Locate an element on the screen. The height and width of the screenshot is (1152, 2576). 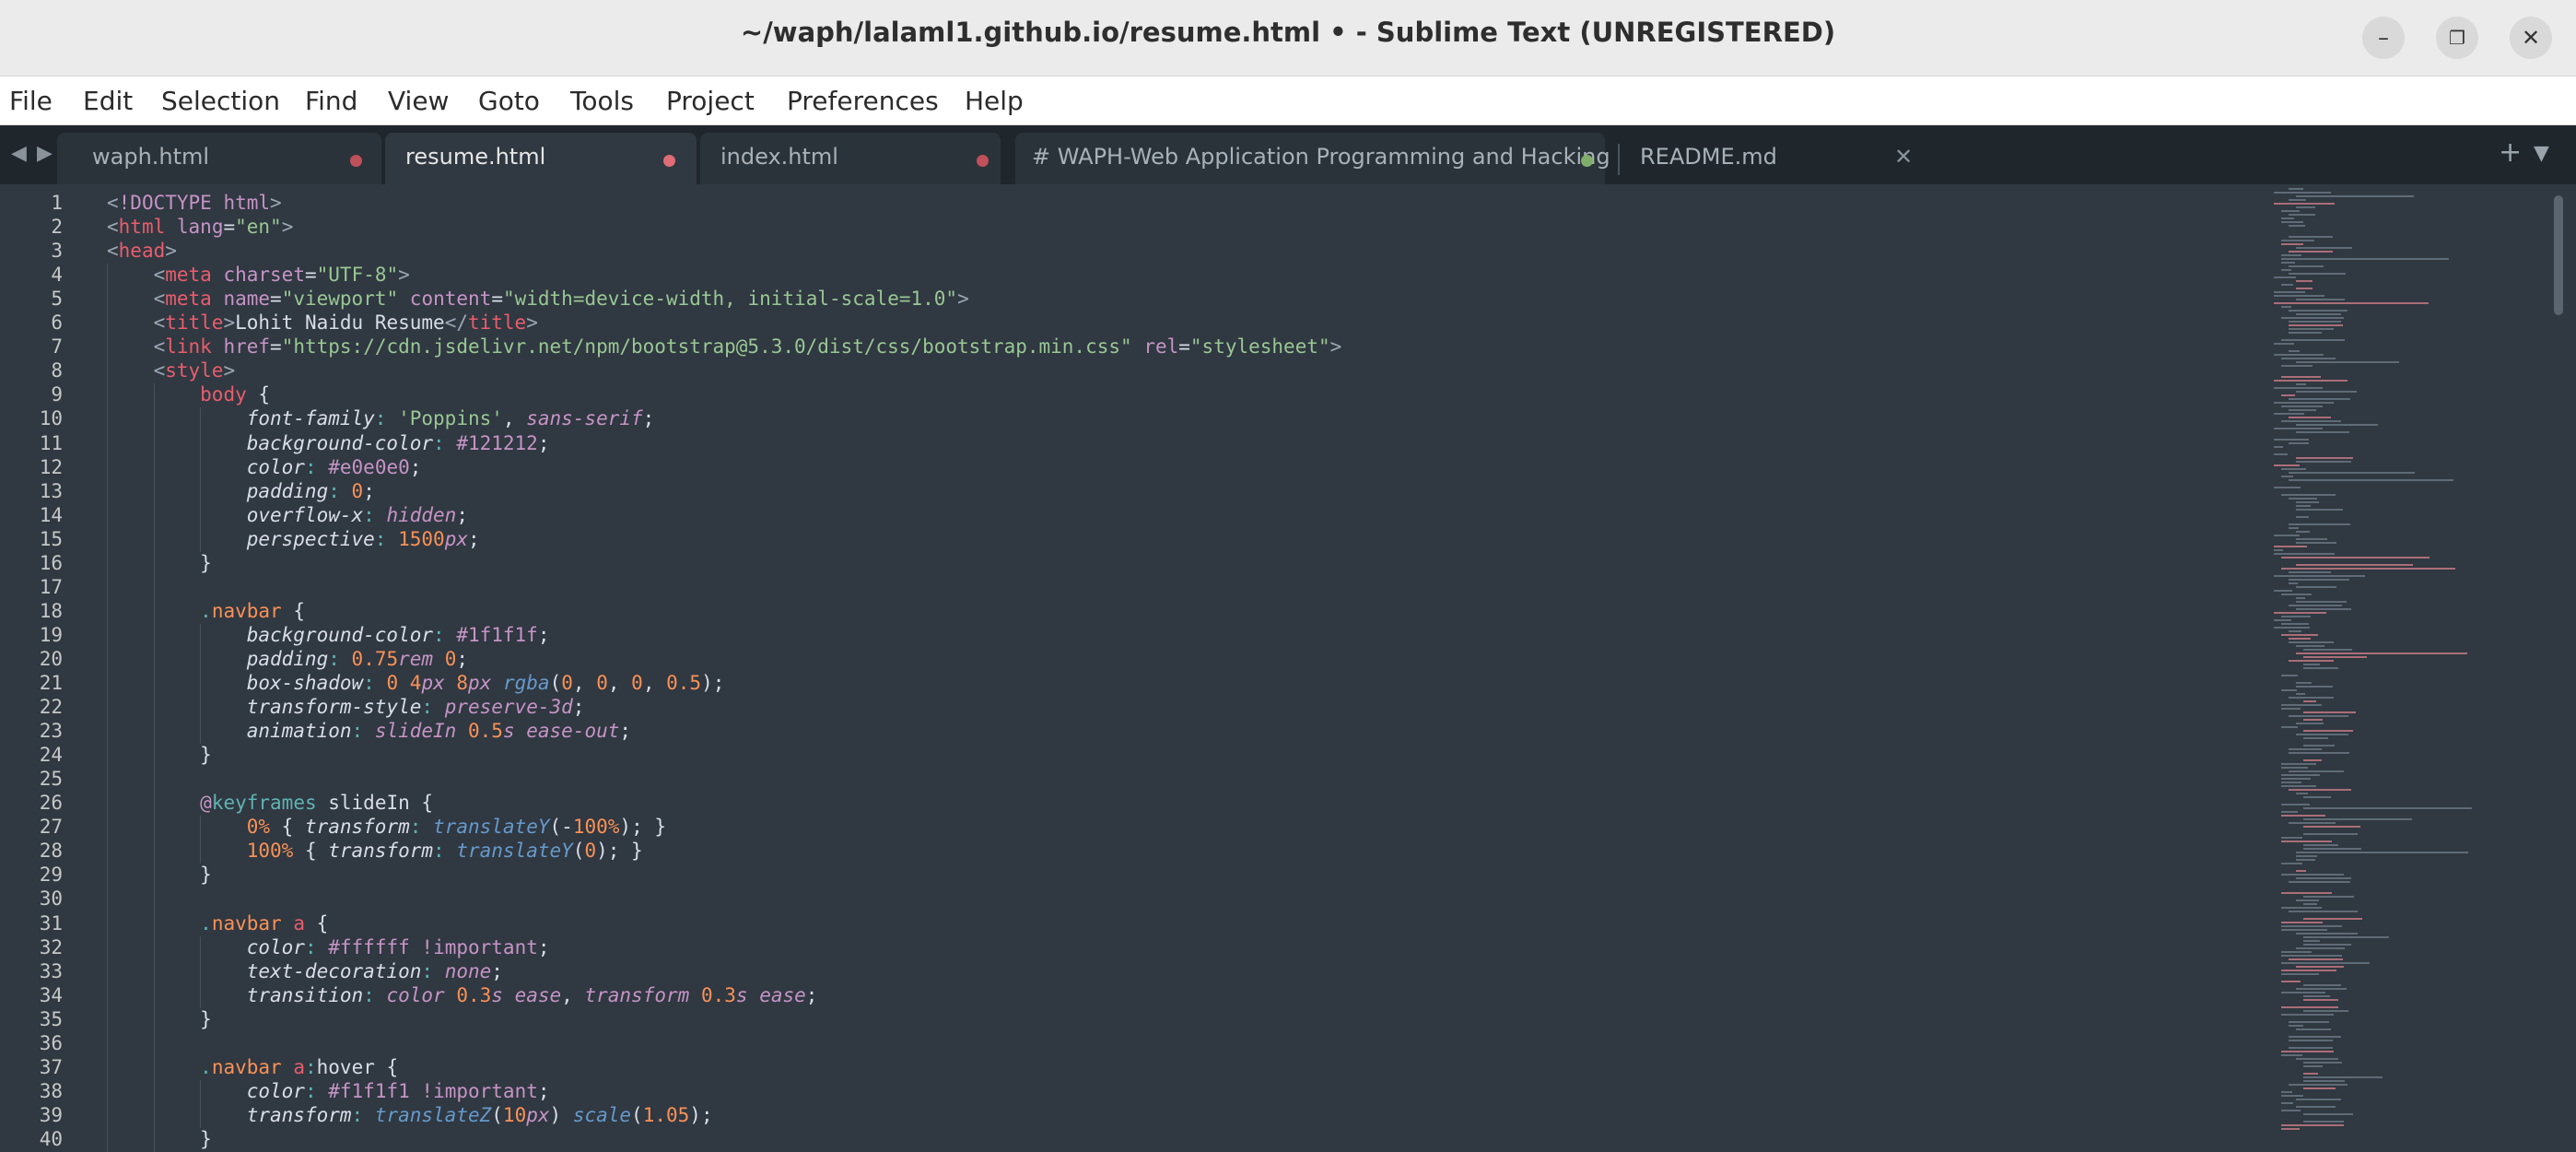
code-line: @keyframes slideIn { is located at coordinates (270, 804).